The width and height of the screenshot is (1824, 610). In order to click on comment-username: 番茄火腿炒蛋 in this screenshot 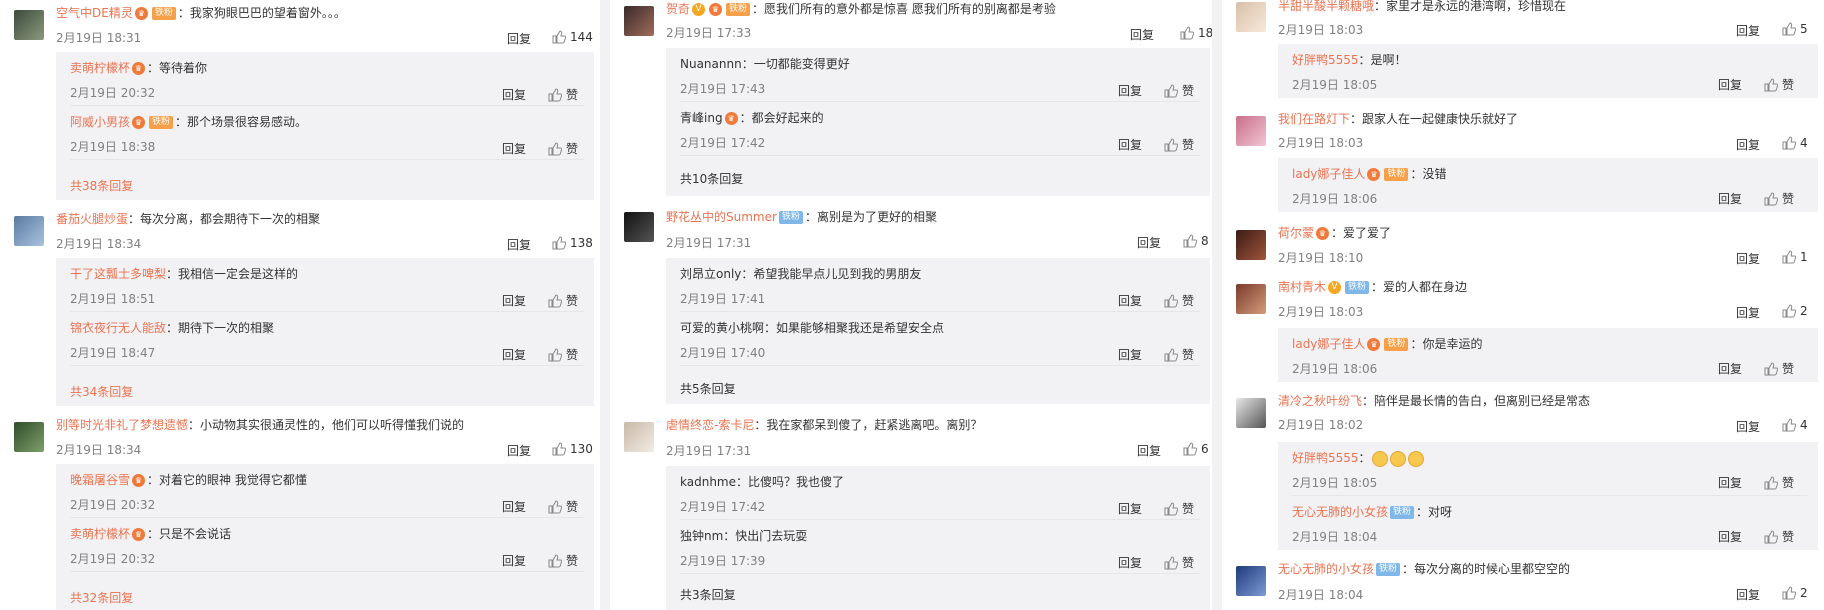, I will do `click(92, 219)`.